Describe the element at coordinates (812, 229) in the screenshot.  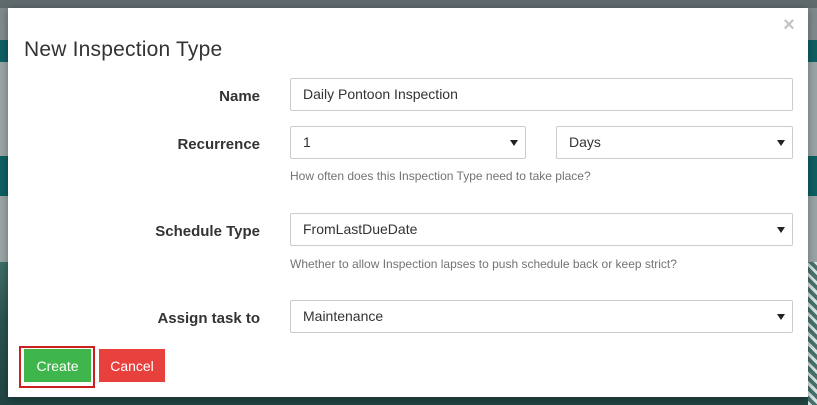
I see `backdrop-panel-lower-right` at that location.